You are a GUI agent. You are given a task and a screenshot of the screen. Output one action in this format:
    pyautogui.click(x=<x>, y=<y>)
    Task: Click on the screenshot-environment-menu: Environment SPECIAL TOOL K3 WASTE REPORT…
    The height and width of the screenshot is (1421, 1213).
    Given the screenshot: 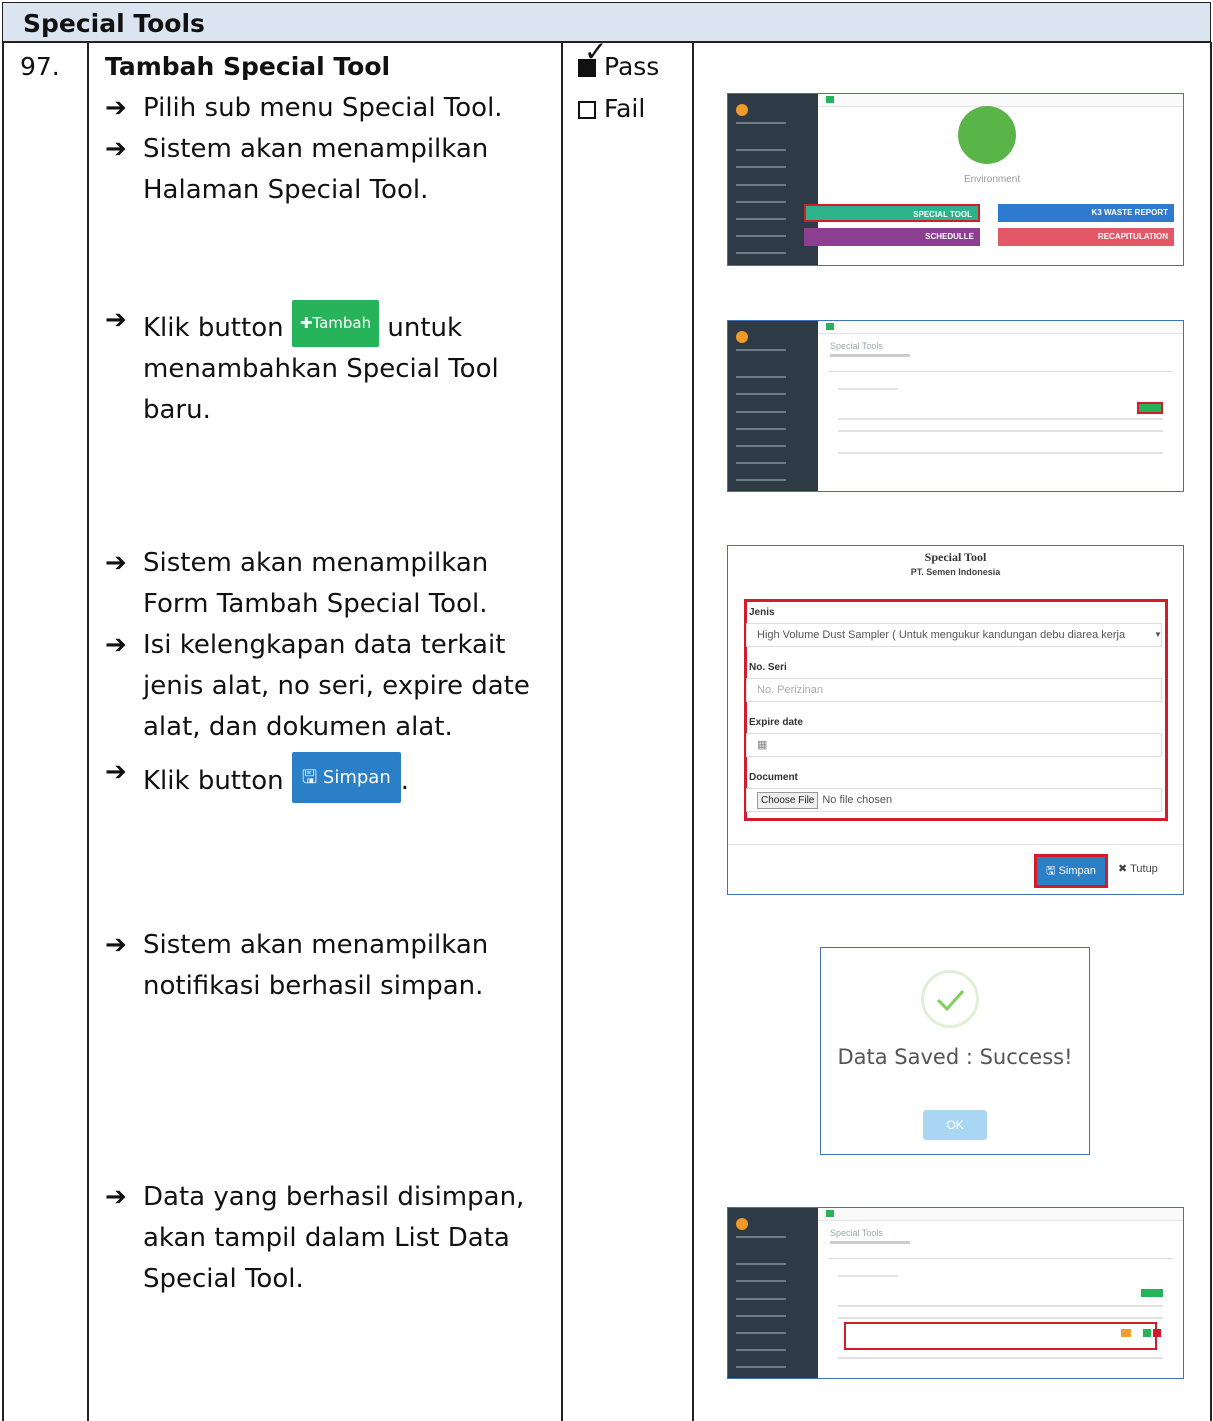 What is the action you would take?
    pyautogui.click(x=955, y=179)
    